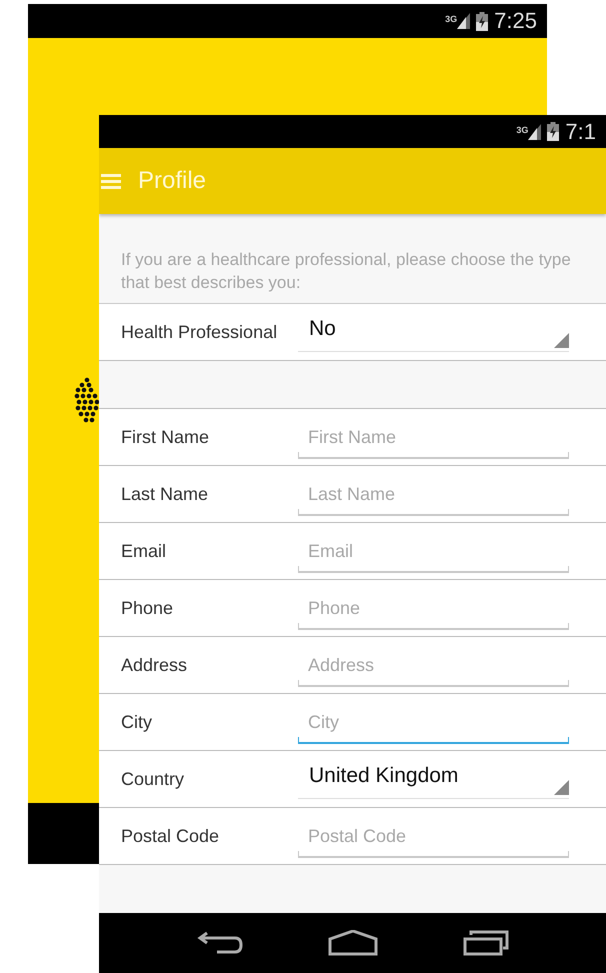 Image resolution: width=606 pixels, height=973 pixels. I want to click on dots-logo-icon, so click(86, 400).